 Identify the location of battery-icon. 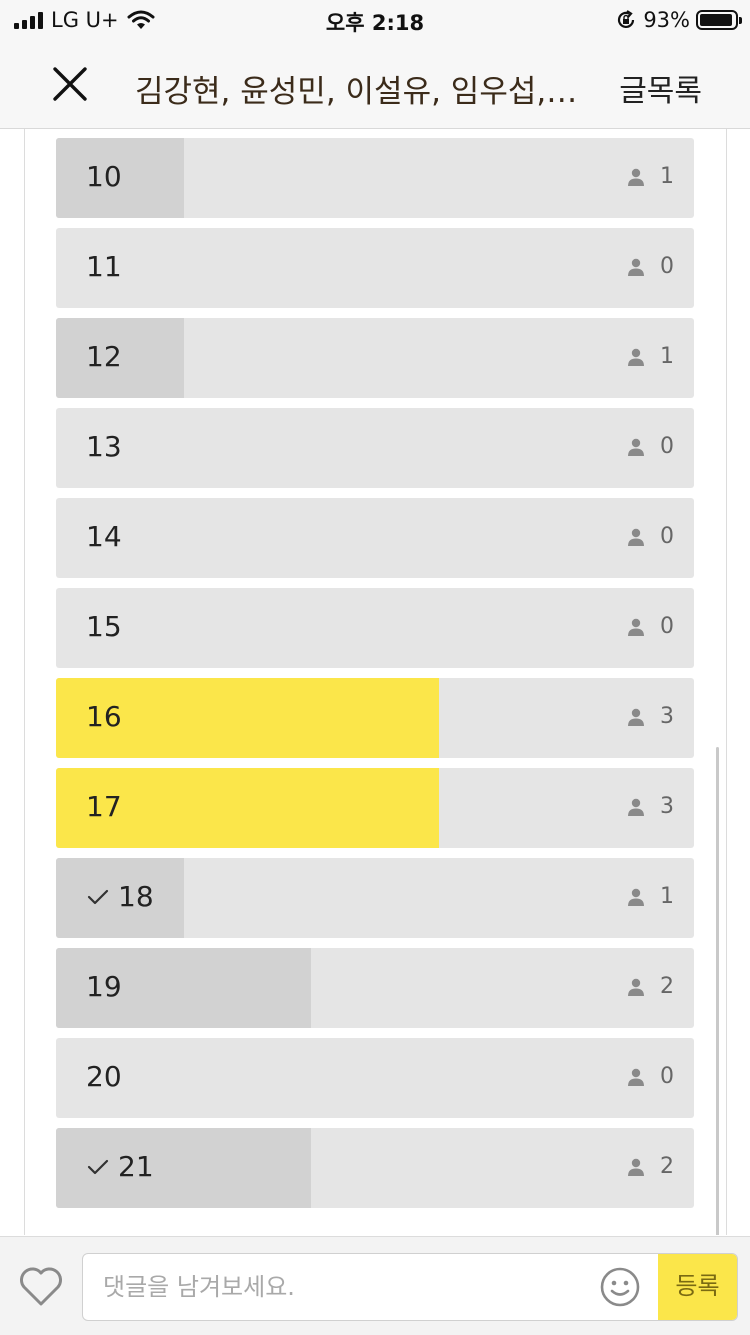
(719, 20).